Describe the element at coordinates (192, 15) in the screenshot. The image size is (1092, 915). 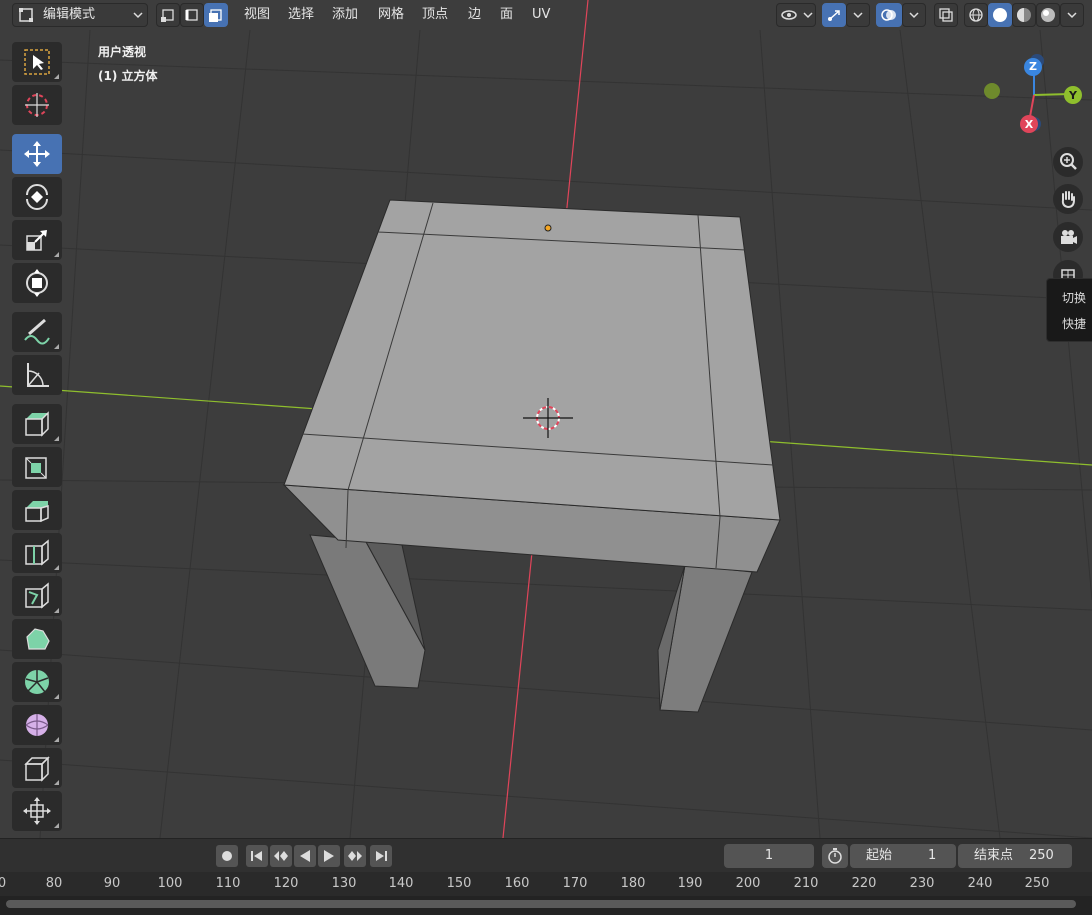
I see `edge-select-button` at that location.